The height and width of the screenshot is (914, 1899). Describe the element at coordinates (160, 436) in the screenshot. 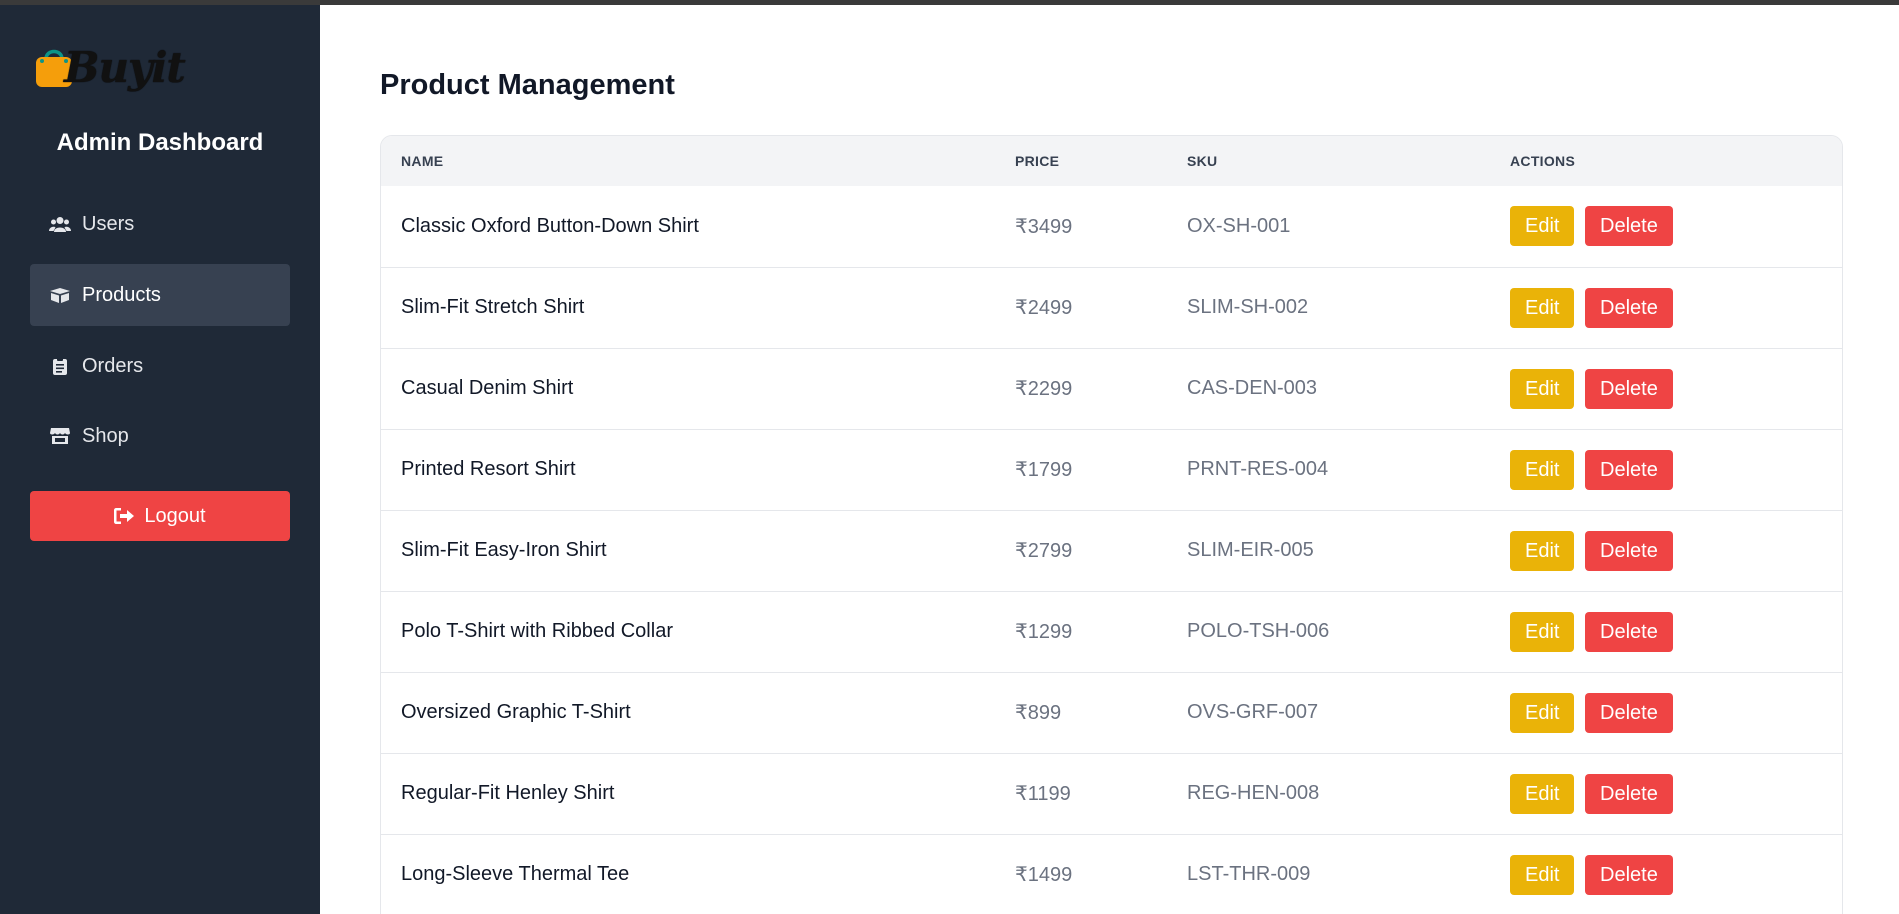

I see `sidebar-item-shop: Shop` at that location.